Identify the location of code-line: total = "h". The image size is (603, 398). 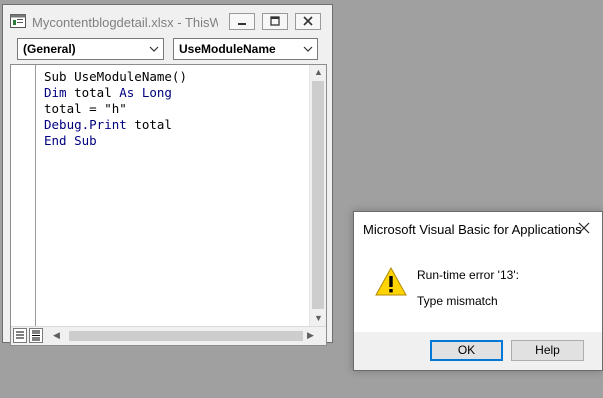
(115, 109).